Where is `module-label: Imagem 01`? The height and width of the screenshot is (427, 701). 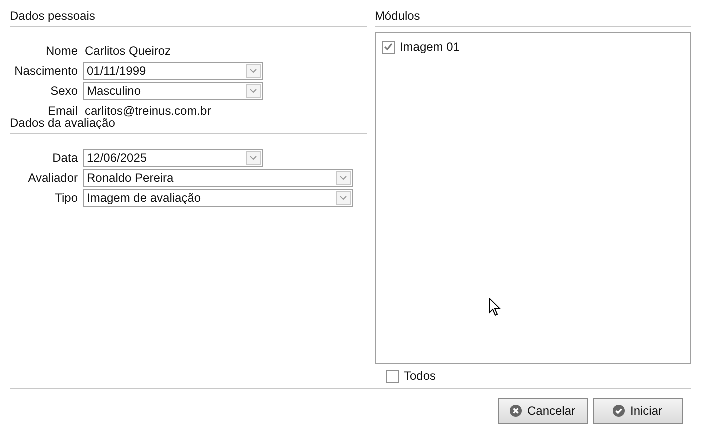 module-label: Imagem 01 is located at coordinates (430, 47).